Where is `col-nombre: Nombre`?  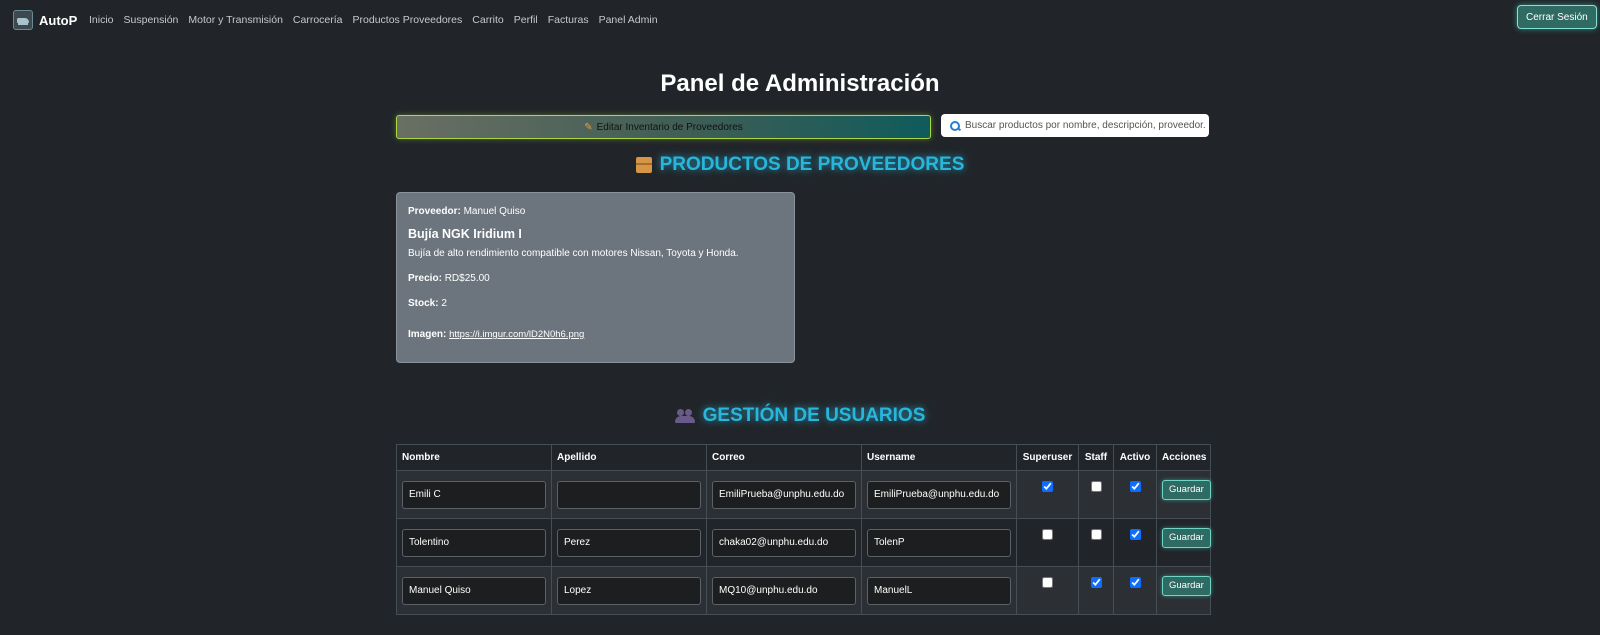
col-nombre: Nombre is located at coordinates (474, 457).